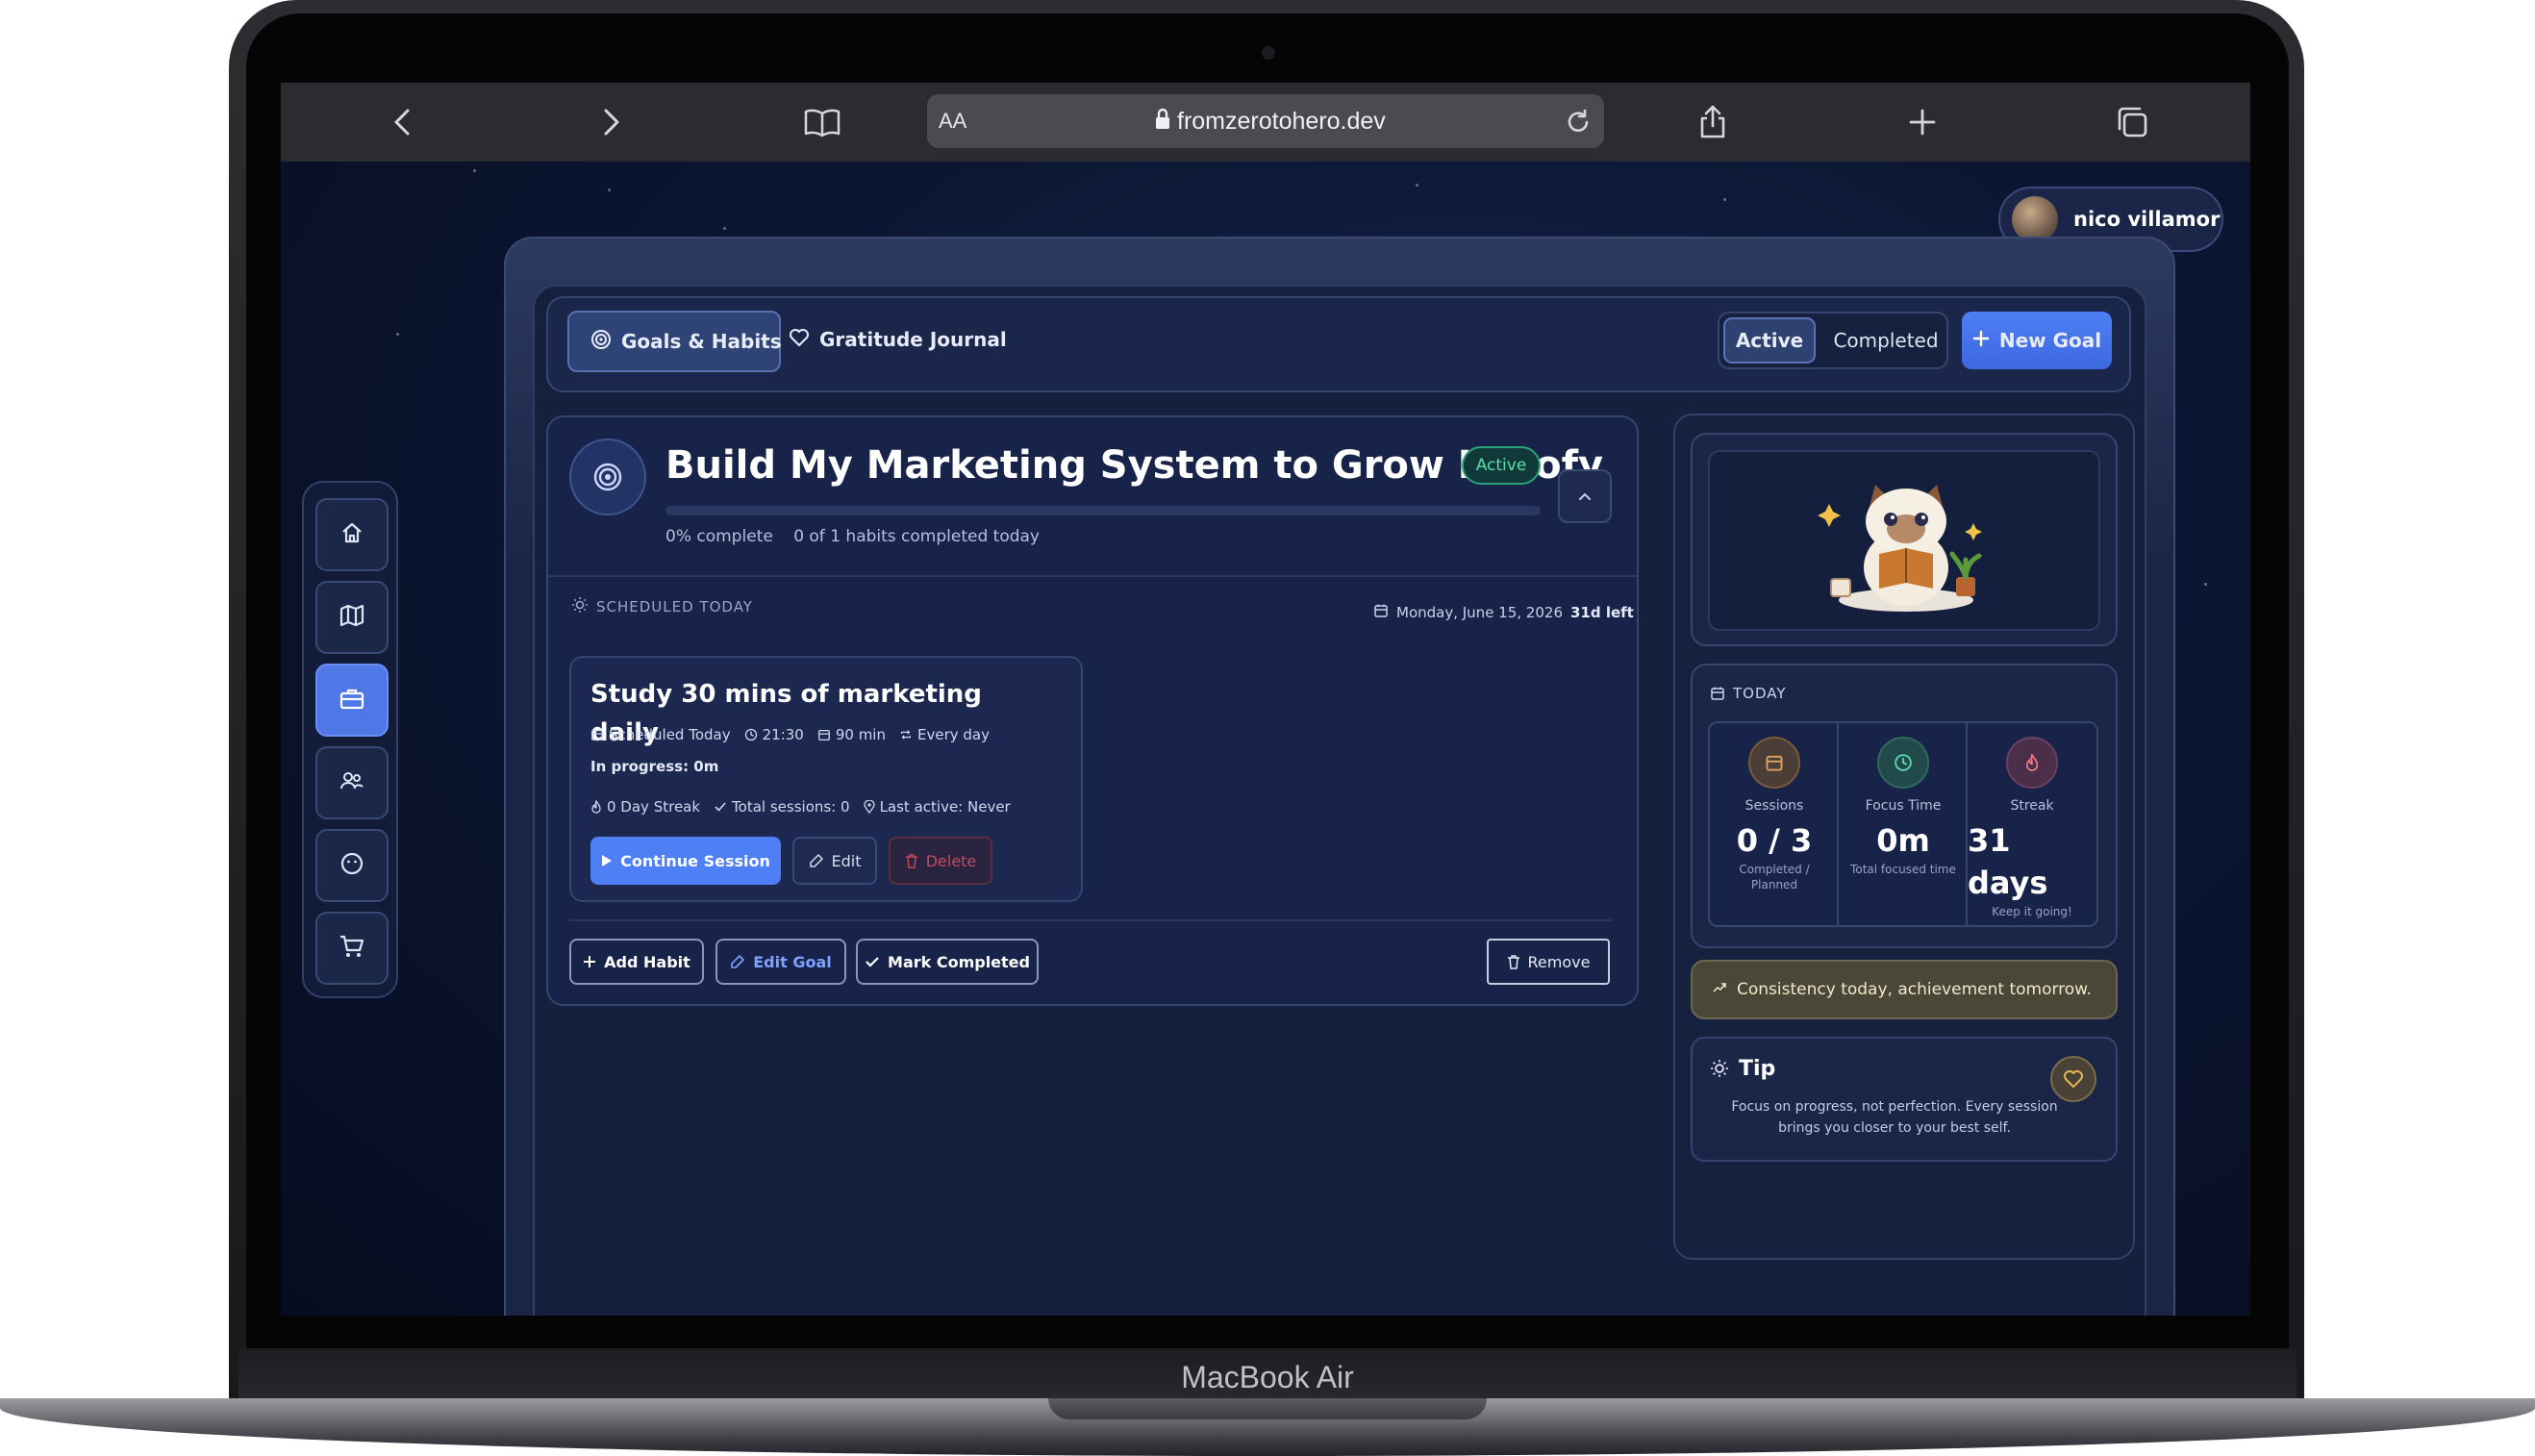 This screenshot has height=1456, width=2535. Describe the element at coordinates (959, 961) in the screenshot. I see `mark-completed-label: Mark Completed` at that location.